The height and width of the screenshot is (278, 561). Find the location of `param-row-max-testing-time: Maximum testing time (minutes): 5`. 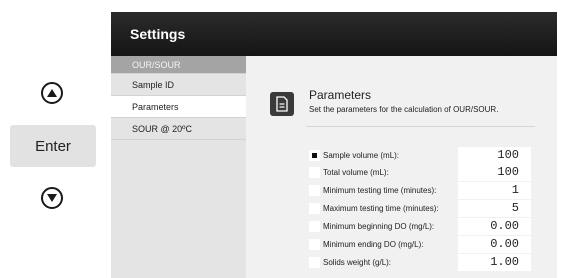

param-row-max-testing-time: Maximum testing time (minutes): 5 is located at coordinates (420, 208).